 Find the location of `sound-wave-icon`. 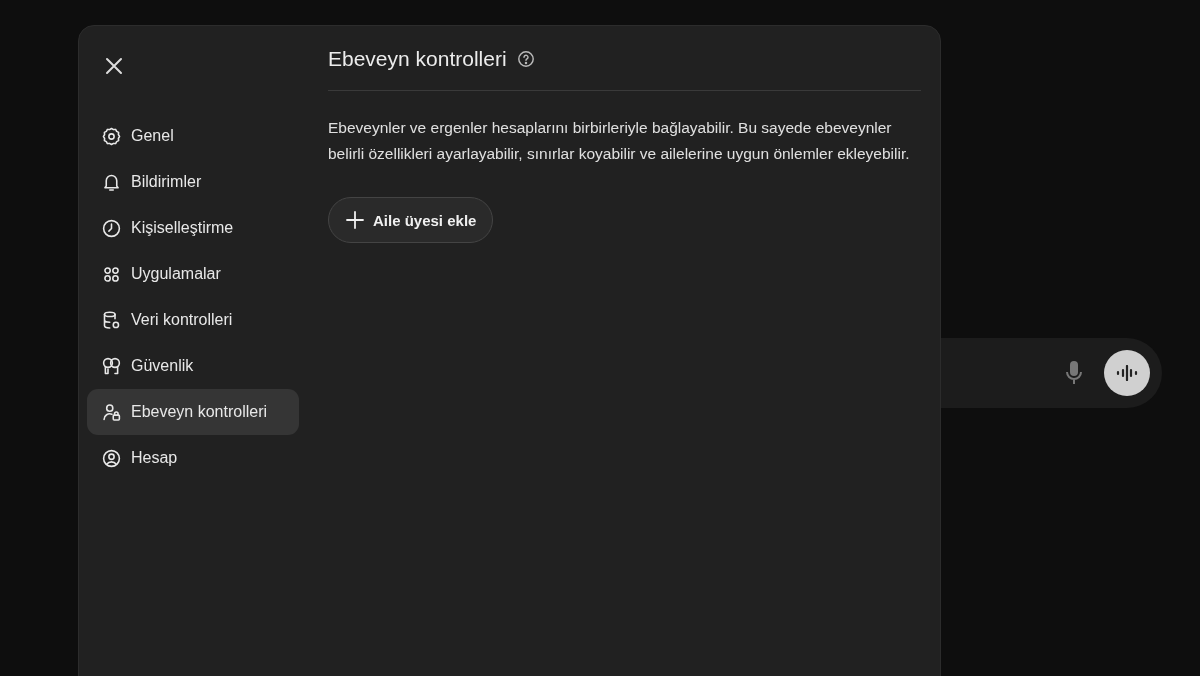

sound-wave-icon is located at coordinates (1127, 373).